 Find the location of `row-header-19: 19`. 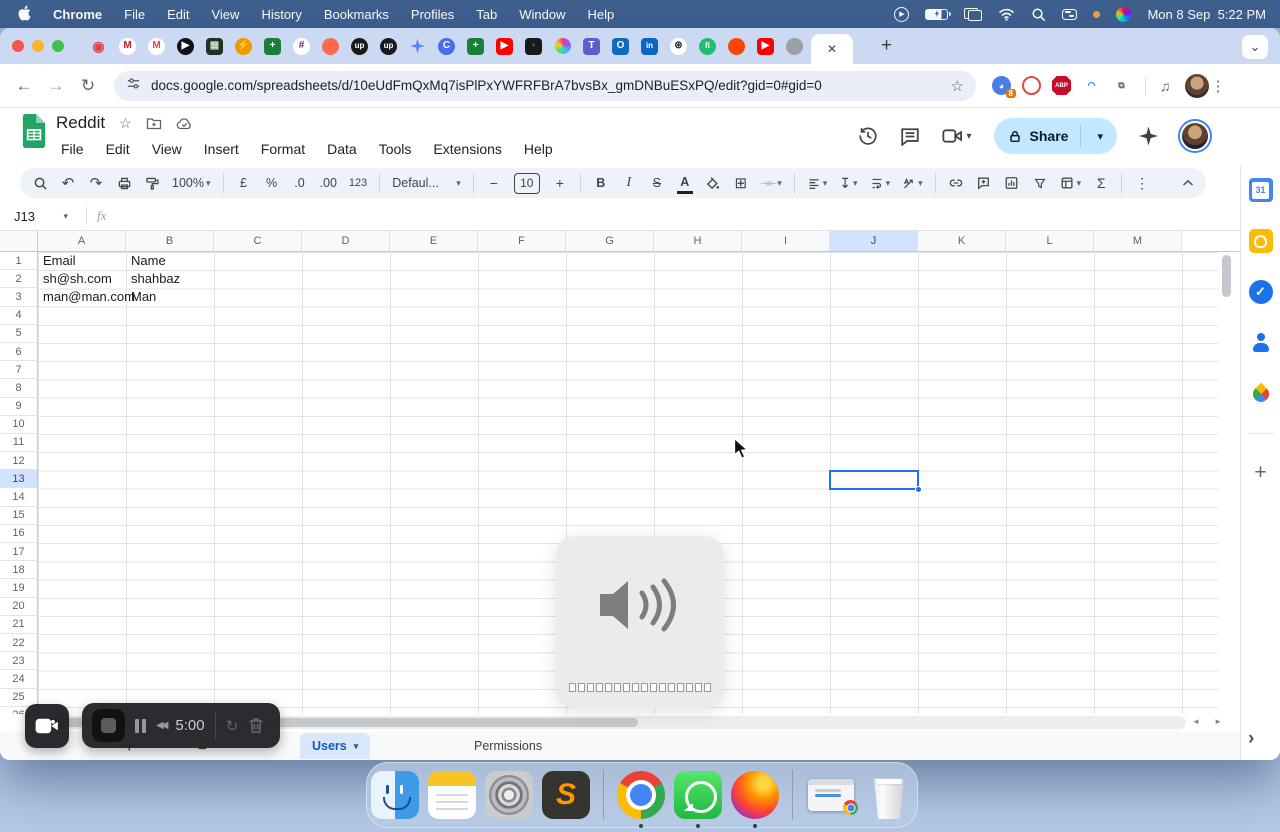

row-header-19: 19 is located at coordinates (19, 588).